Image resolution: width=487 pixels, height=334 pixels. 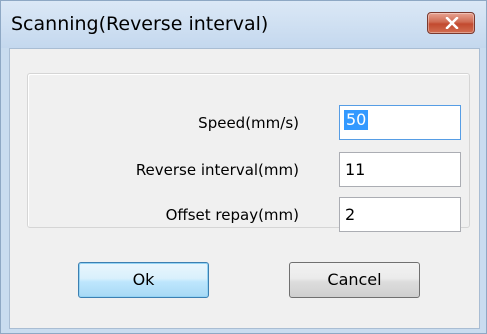 I want to click on speed-selected-text: 50, so click(x=356, y=120).